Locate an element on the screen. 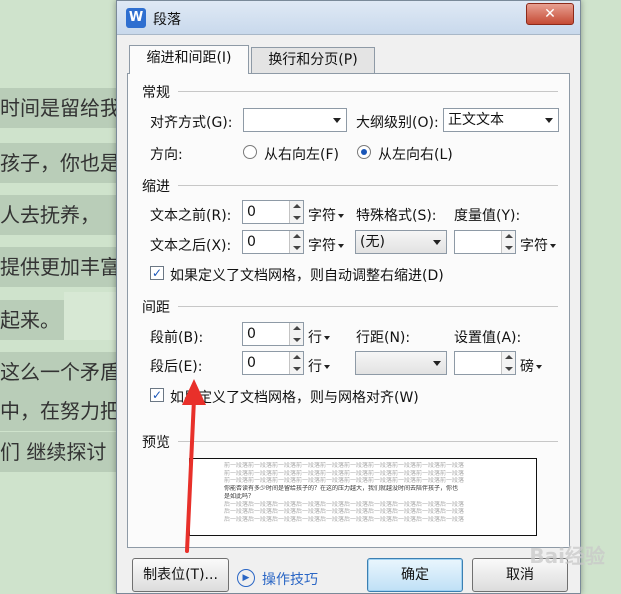  doc-highlight is located at coordinates (90, 316).